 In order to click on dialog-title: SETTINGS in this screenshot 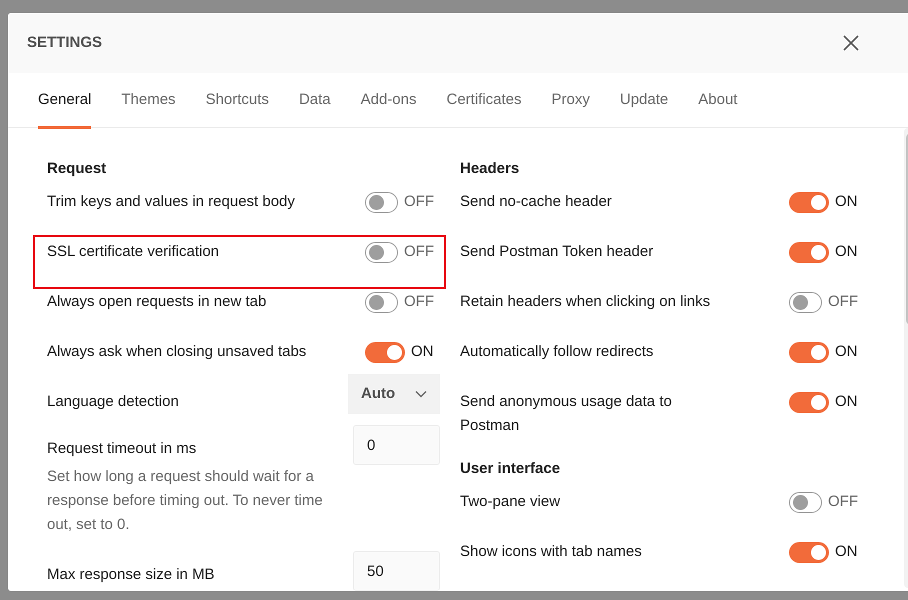, I will do `click(64, 42)`.